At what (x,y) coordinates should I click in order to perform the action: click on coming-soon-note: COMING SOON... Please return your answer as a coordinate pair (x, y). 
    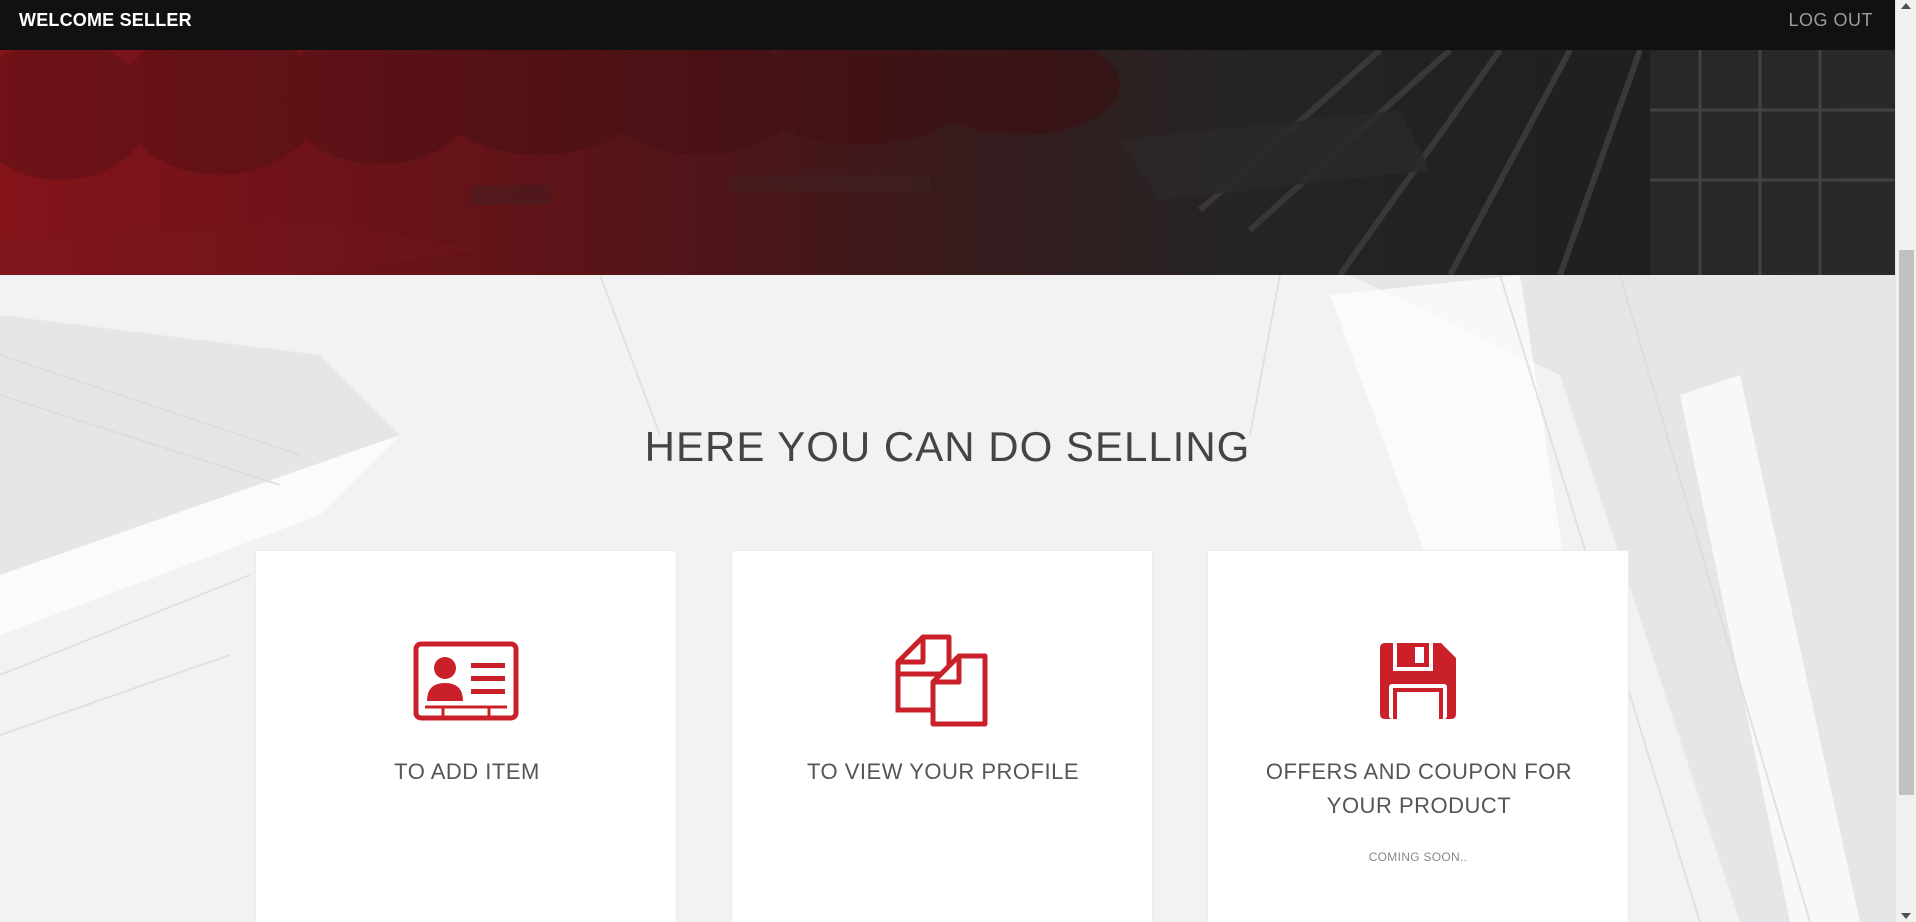
    Looking at the image, I should click on (1418, 857).